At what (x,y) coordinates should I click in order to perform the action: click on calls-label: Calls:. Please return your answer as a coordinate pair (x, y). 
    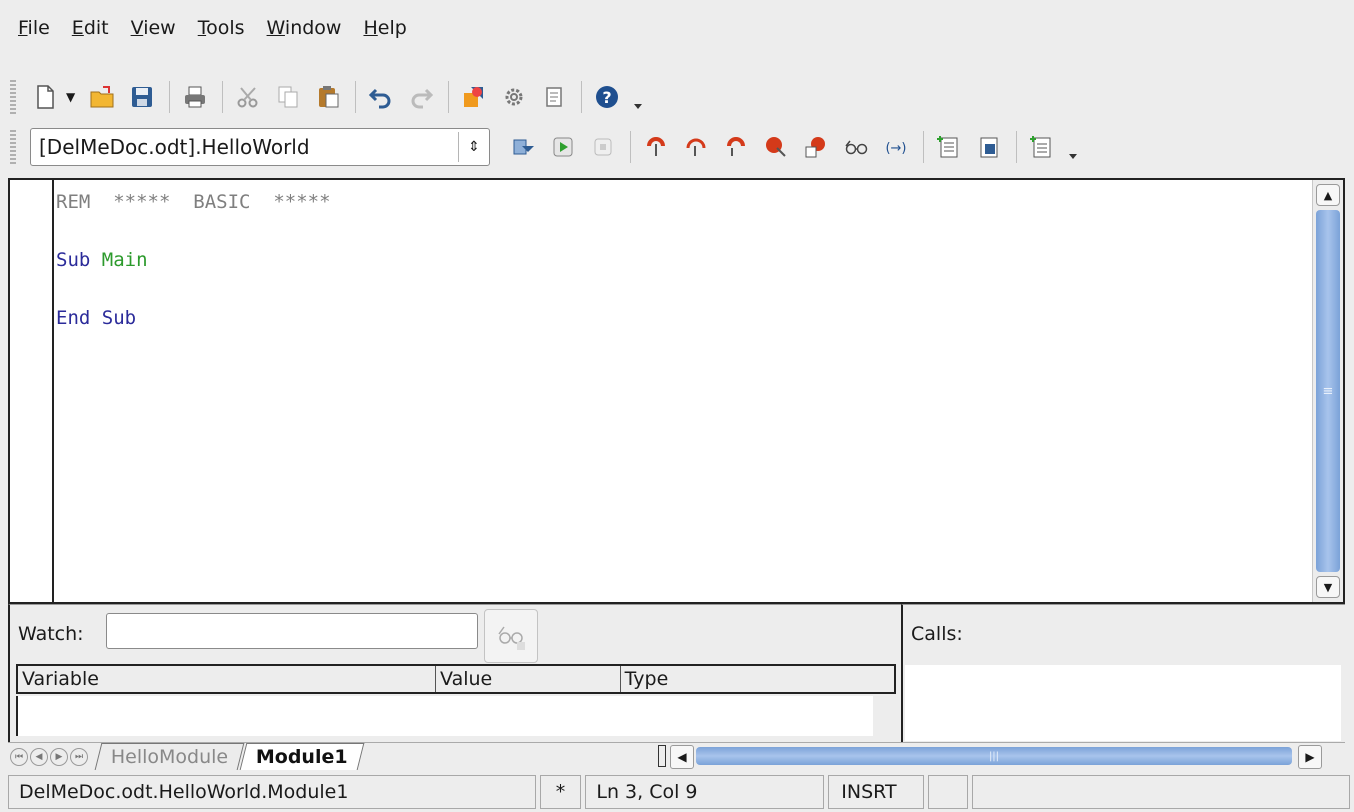
    Looking at the image, I should click on (937, 634).